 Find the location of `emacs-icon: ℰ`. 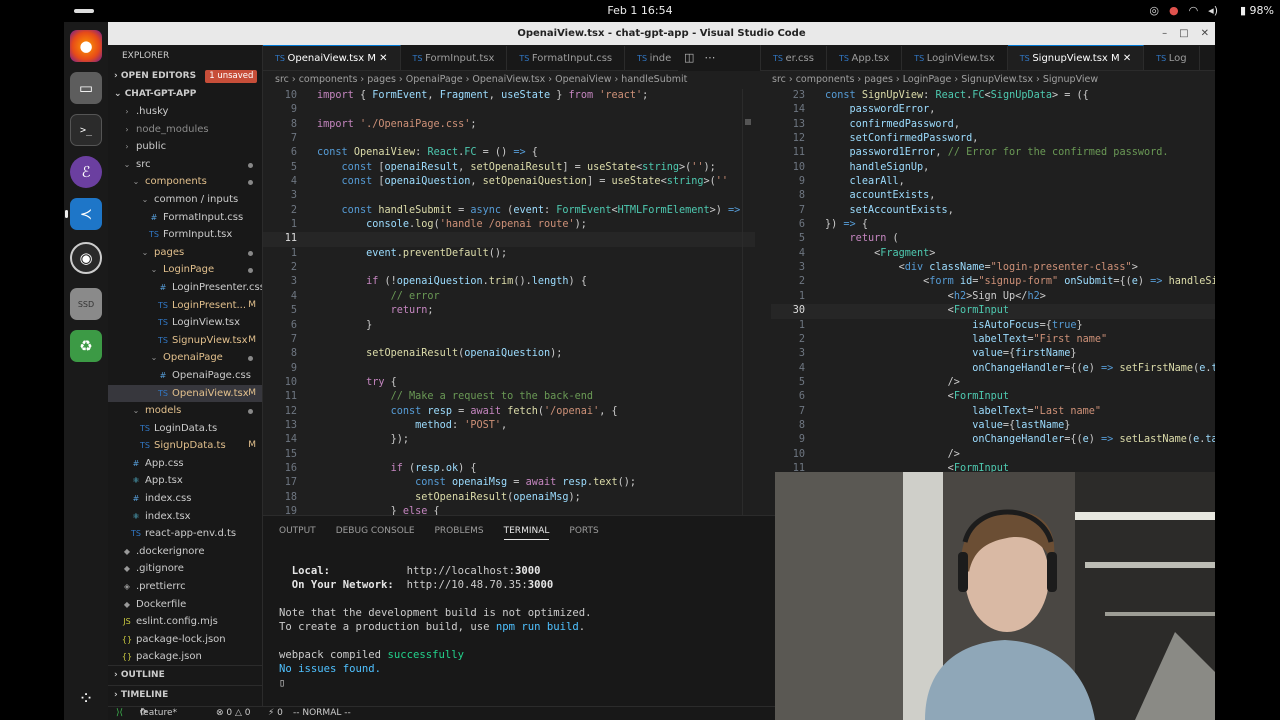

emacs-icon: ℰ is located at coordinates (86, 172).